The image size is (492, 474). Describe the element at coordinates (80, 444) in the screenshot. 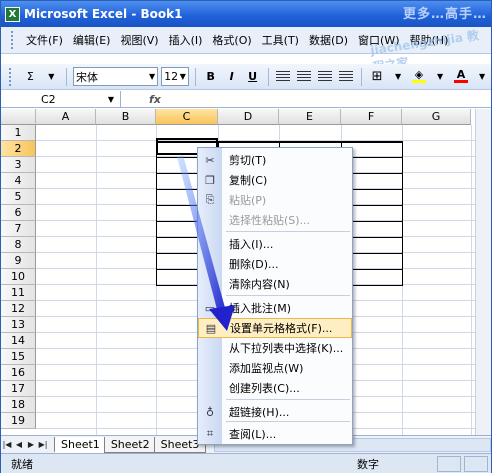

I see `sheet-tab-sheet1: Sheet1` at that location.